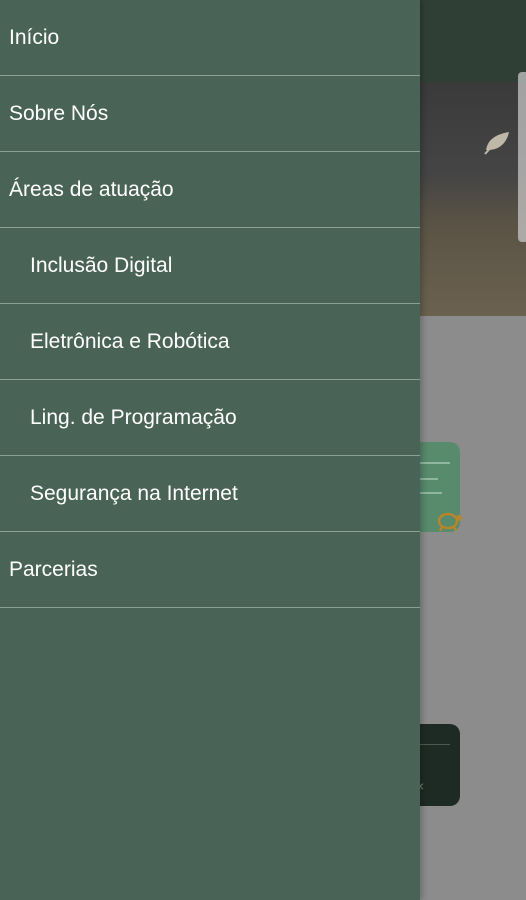 The image size is (526, 900). Describe the element at coordinates (434, 744) in the screenshot. I see `toast-divider` at that location.